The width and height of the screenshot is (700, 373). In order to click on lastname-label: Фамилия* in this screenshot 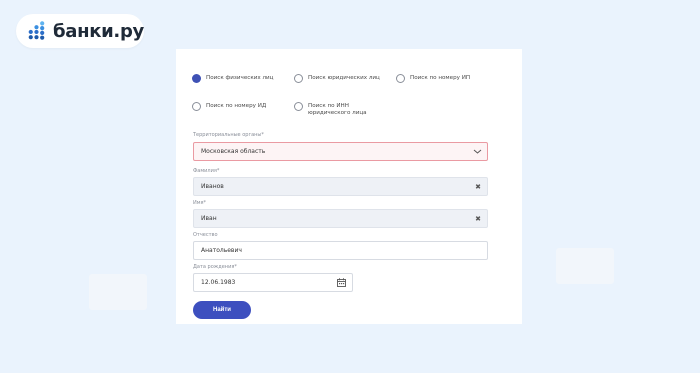, I will do `click(206, 171)`.